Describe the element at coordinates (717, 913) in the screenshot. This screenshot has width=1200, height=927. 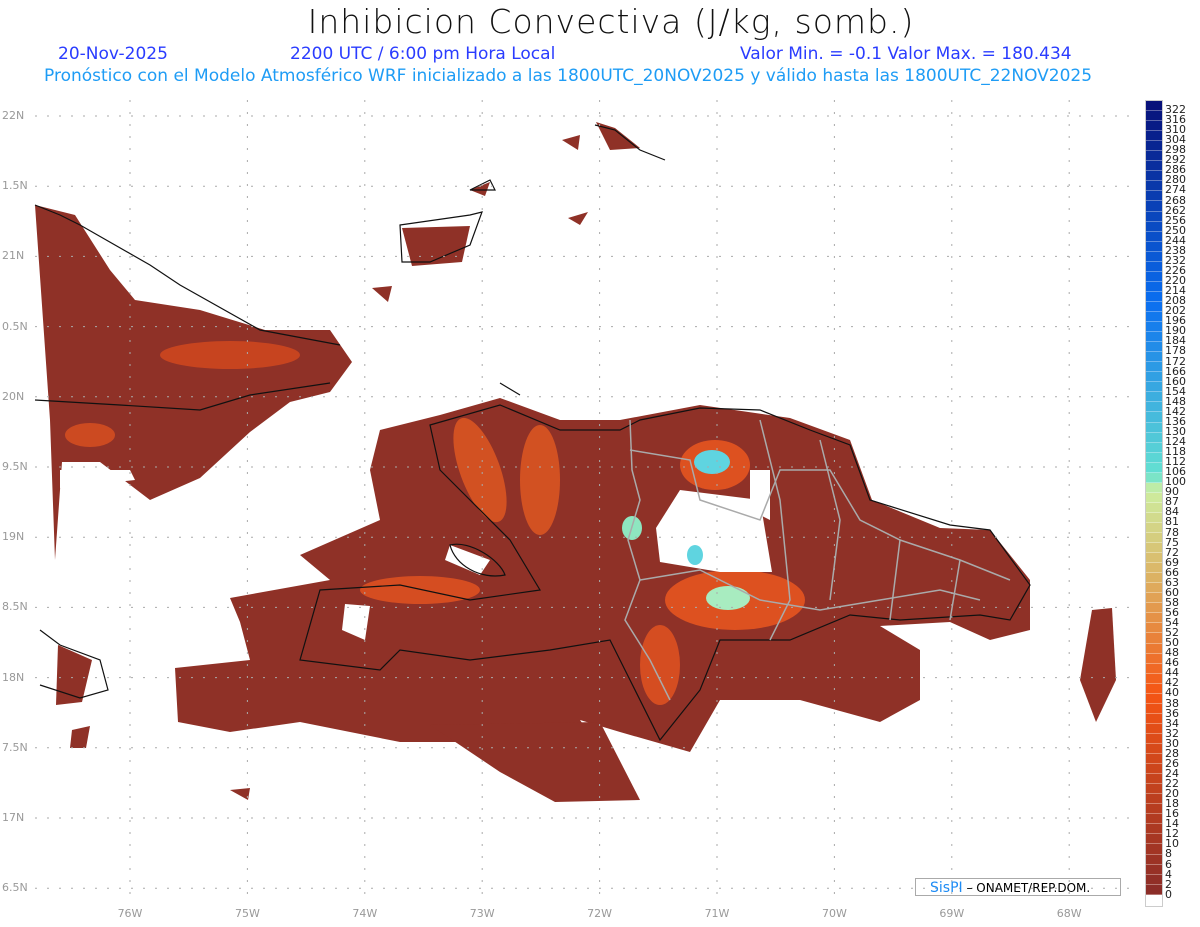
I see `lon-label: 71W` at that location.